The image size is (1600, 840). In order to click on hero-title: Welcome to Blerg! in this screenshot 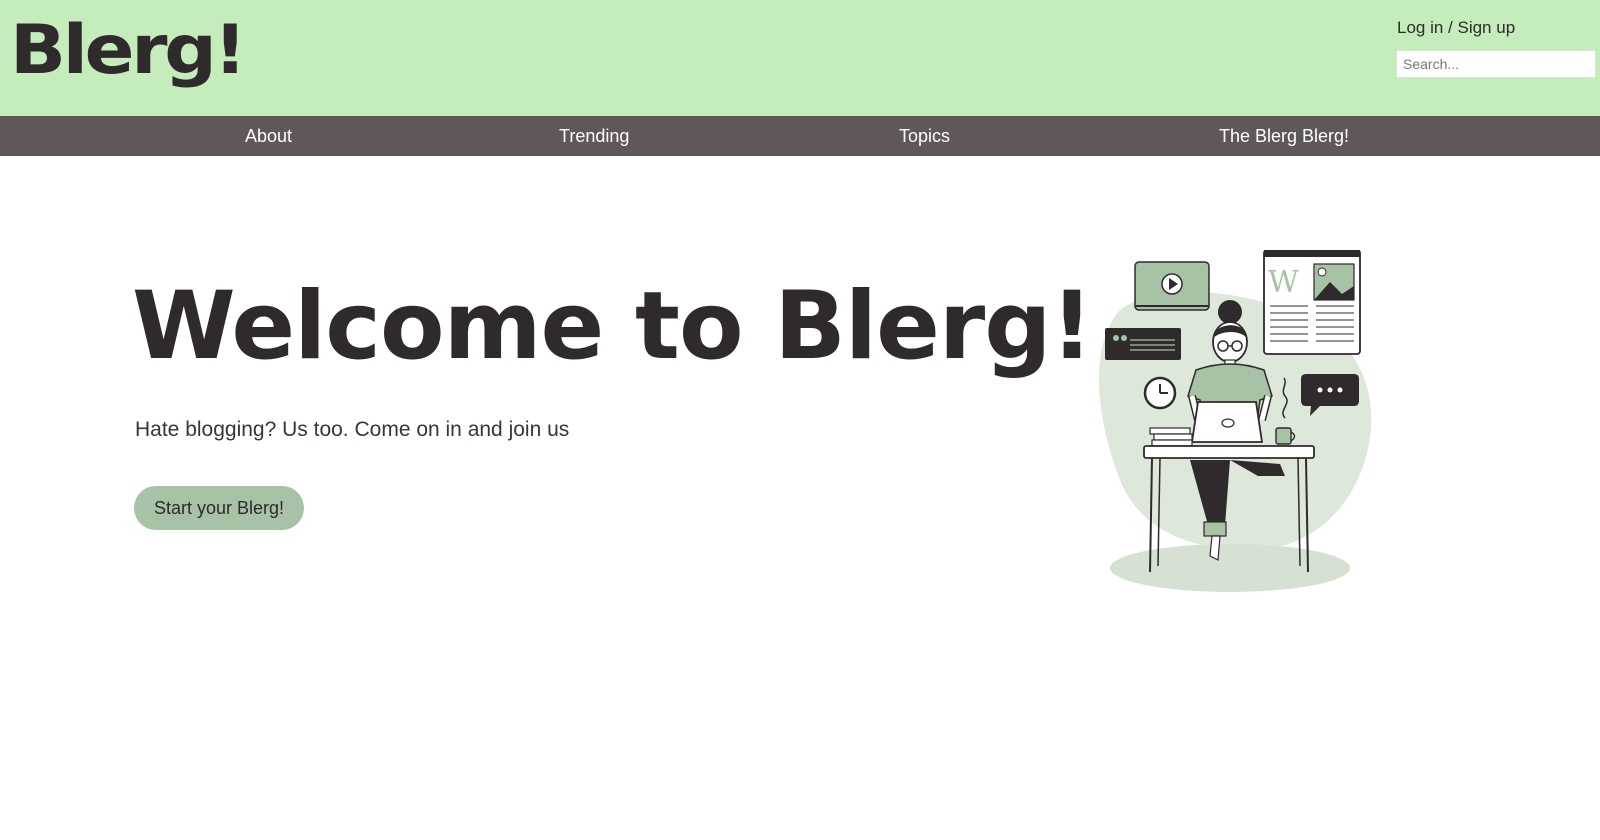, I will do `click(612, 326)`.